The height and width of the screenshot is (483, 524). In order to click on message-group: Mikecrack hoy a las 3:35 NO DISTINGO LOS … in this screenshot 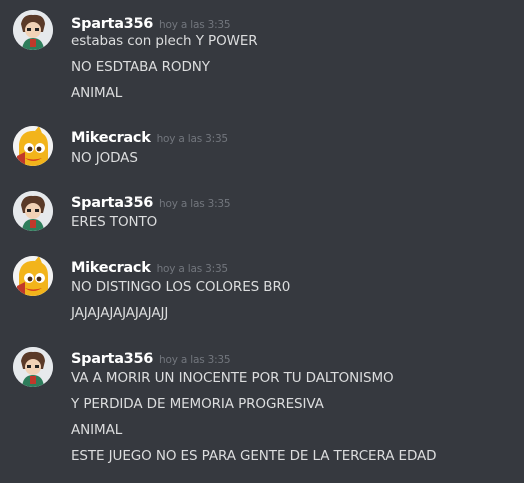, I will do `click(262, 291)`.